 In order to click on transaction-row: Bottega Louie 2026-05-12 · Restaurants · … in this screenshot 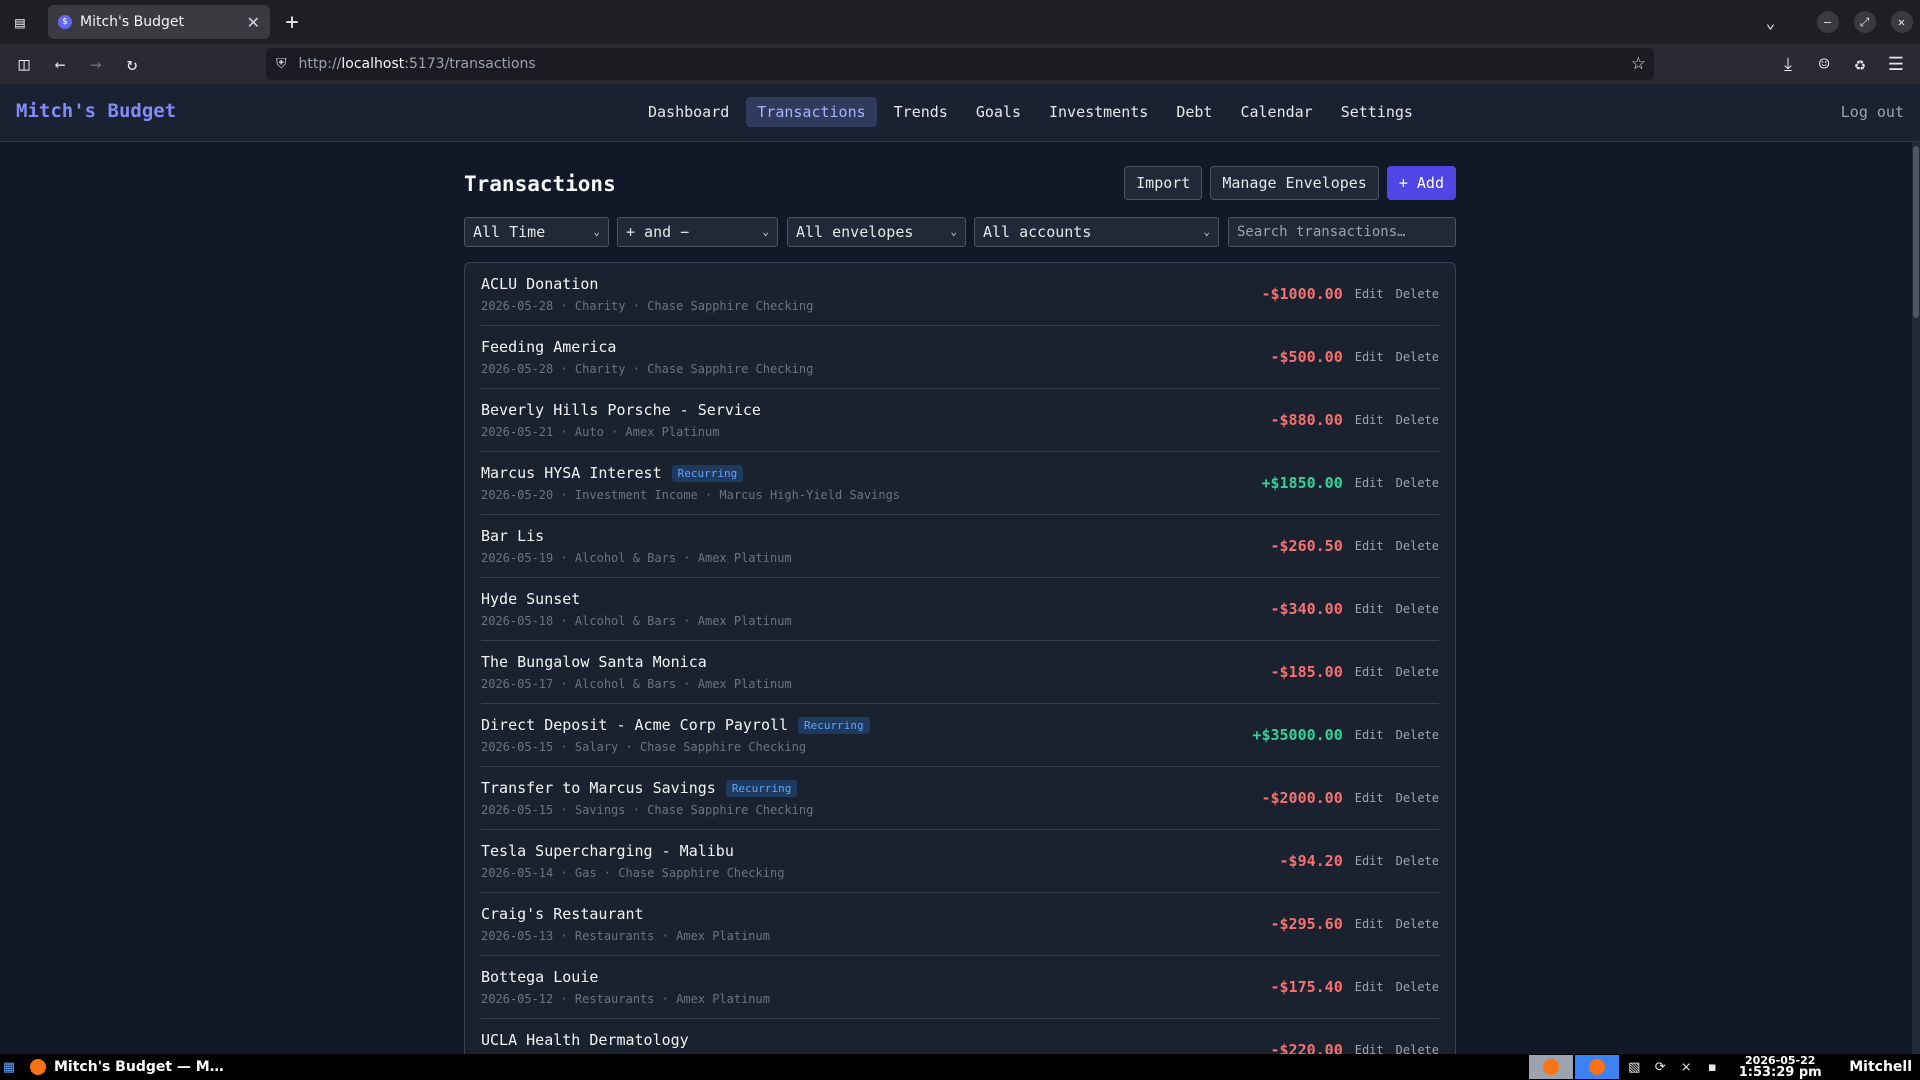, I will do `click(960, 987)`.